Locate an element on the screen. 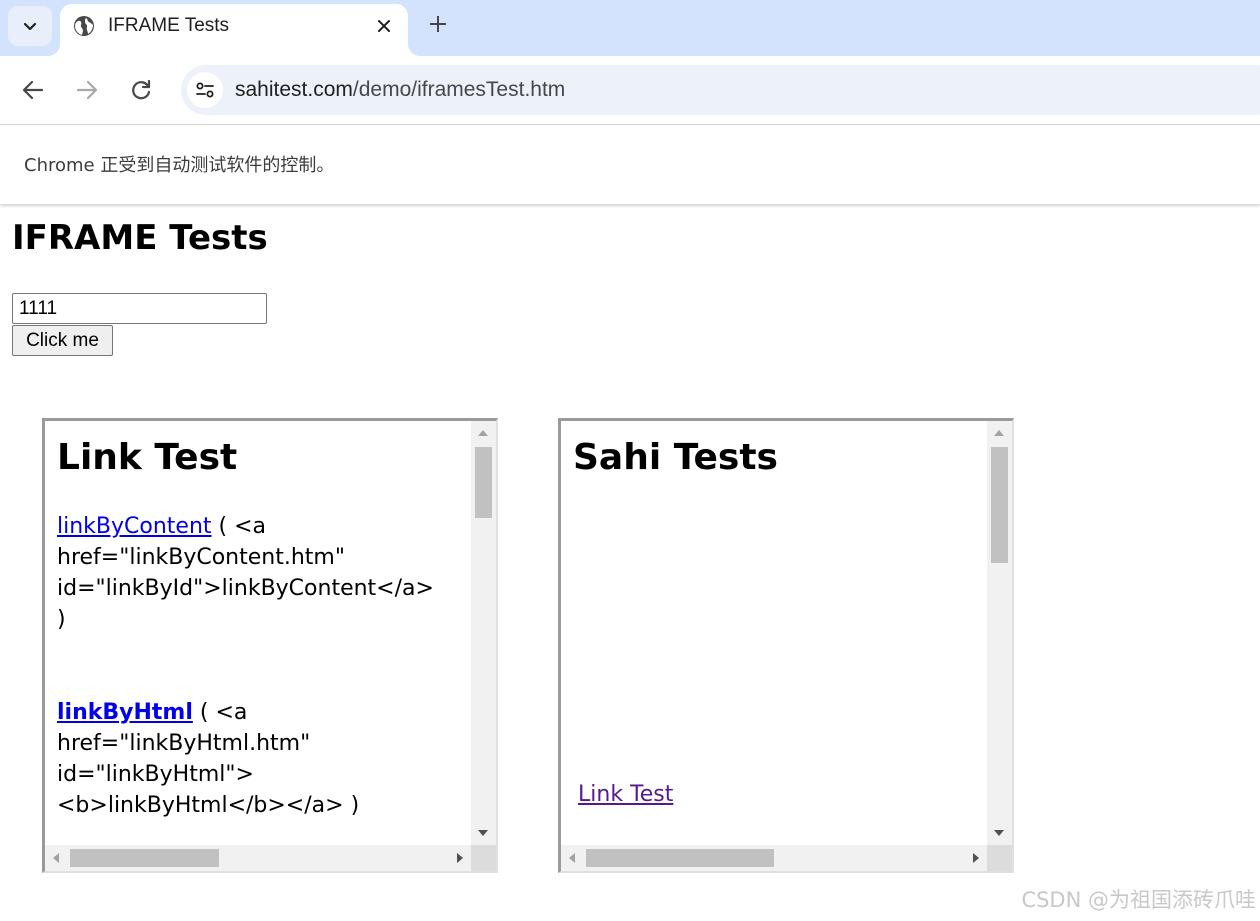 This screenshot has width=1260, height=921. link-test-paragraph: Link Test is located at coordinates (775, 794).